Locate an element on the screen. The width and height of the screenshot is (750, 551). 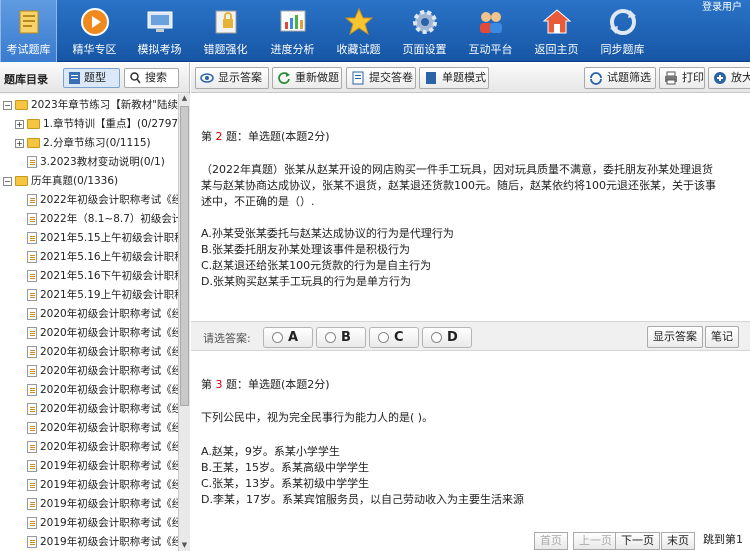
tool-home: 返回主页 is located at coordinates (556, 31).